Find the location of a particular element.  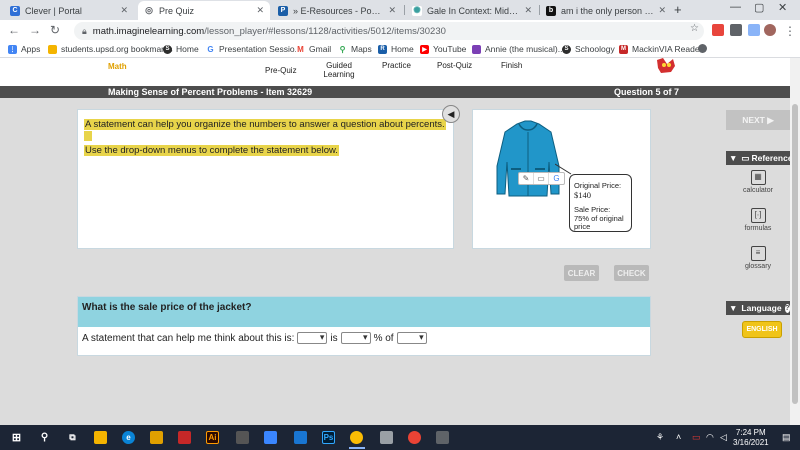

windows-start-icon: ⊞ is located at coordinates (16, 437).